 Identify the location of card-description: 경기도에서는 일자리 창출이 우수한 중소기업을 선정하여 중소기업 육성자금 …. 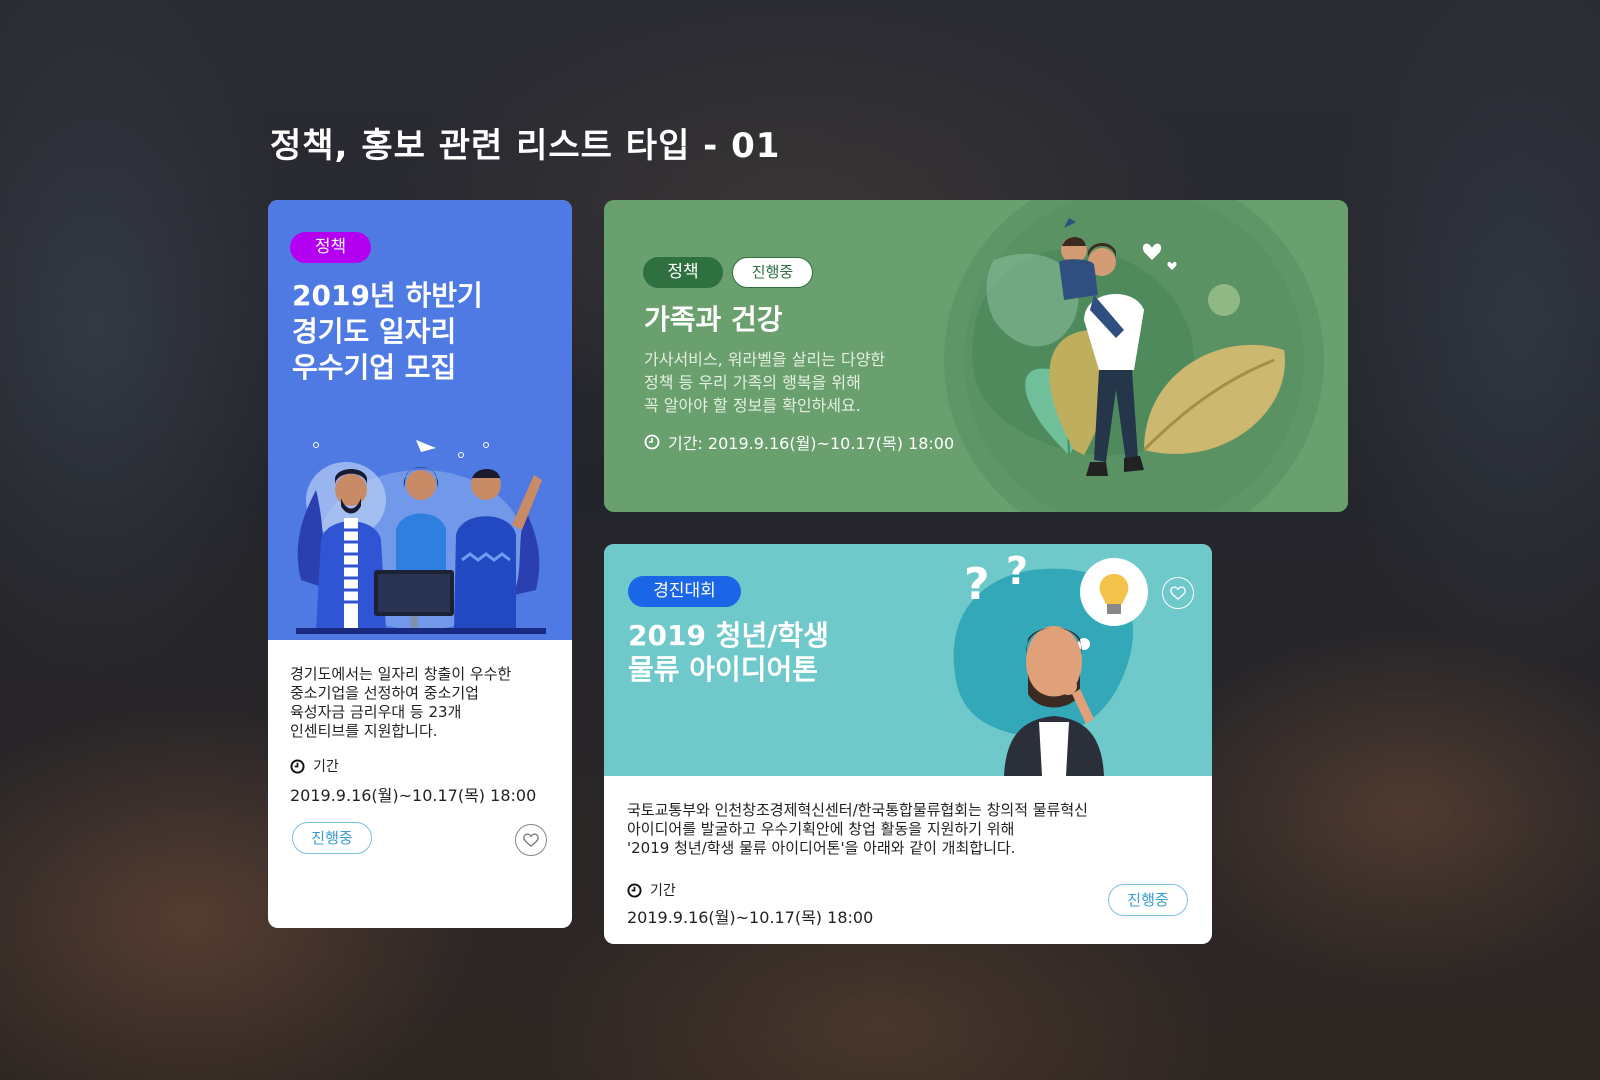
(401, 702).